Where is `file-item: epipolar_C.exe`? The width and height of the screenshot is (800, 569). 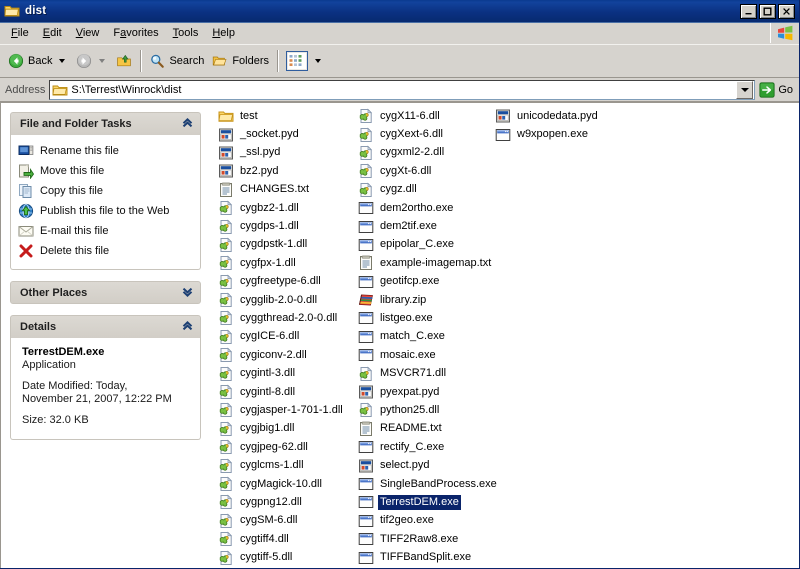 file-item: epipolar_C.exe is located at coordinates (428, 245).